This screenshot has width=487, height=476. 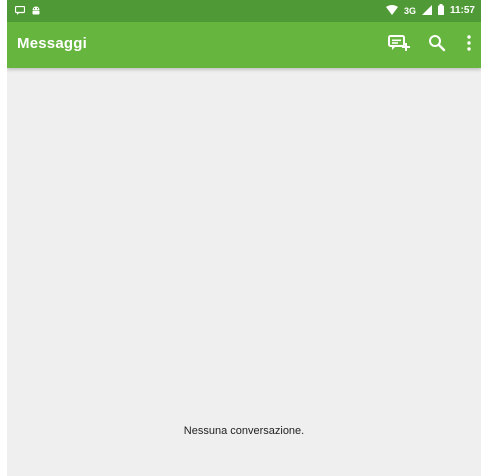 What do you see at coordinates (20, 11) in the screenshot?
I see `notification-icon` at bounding box center [20, 11].